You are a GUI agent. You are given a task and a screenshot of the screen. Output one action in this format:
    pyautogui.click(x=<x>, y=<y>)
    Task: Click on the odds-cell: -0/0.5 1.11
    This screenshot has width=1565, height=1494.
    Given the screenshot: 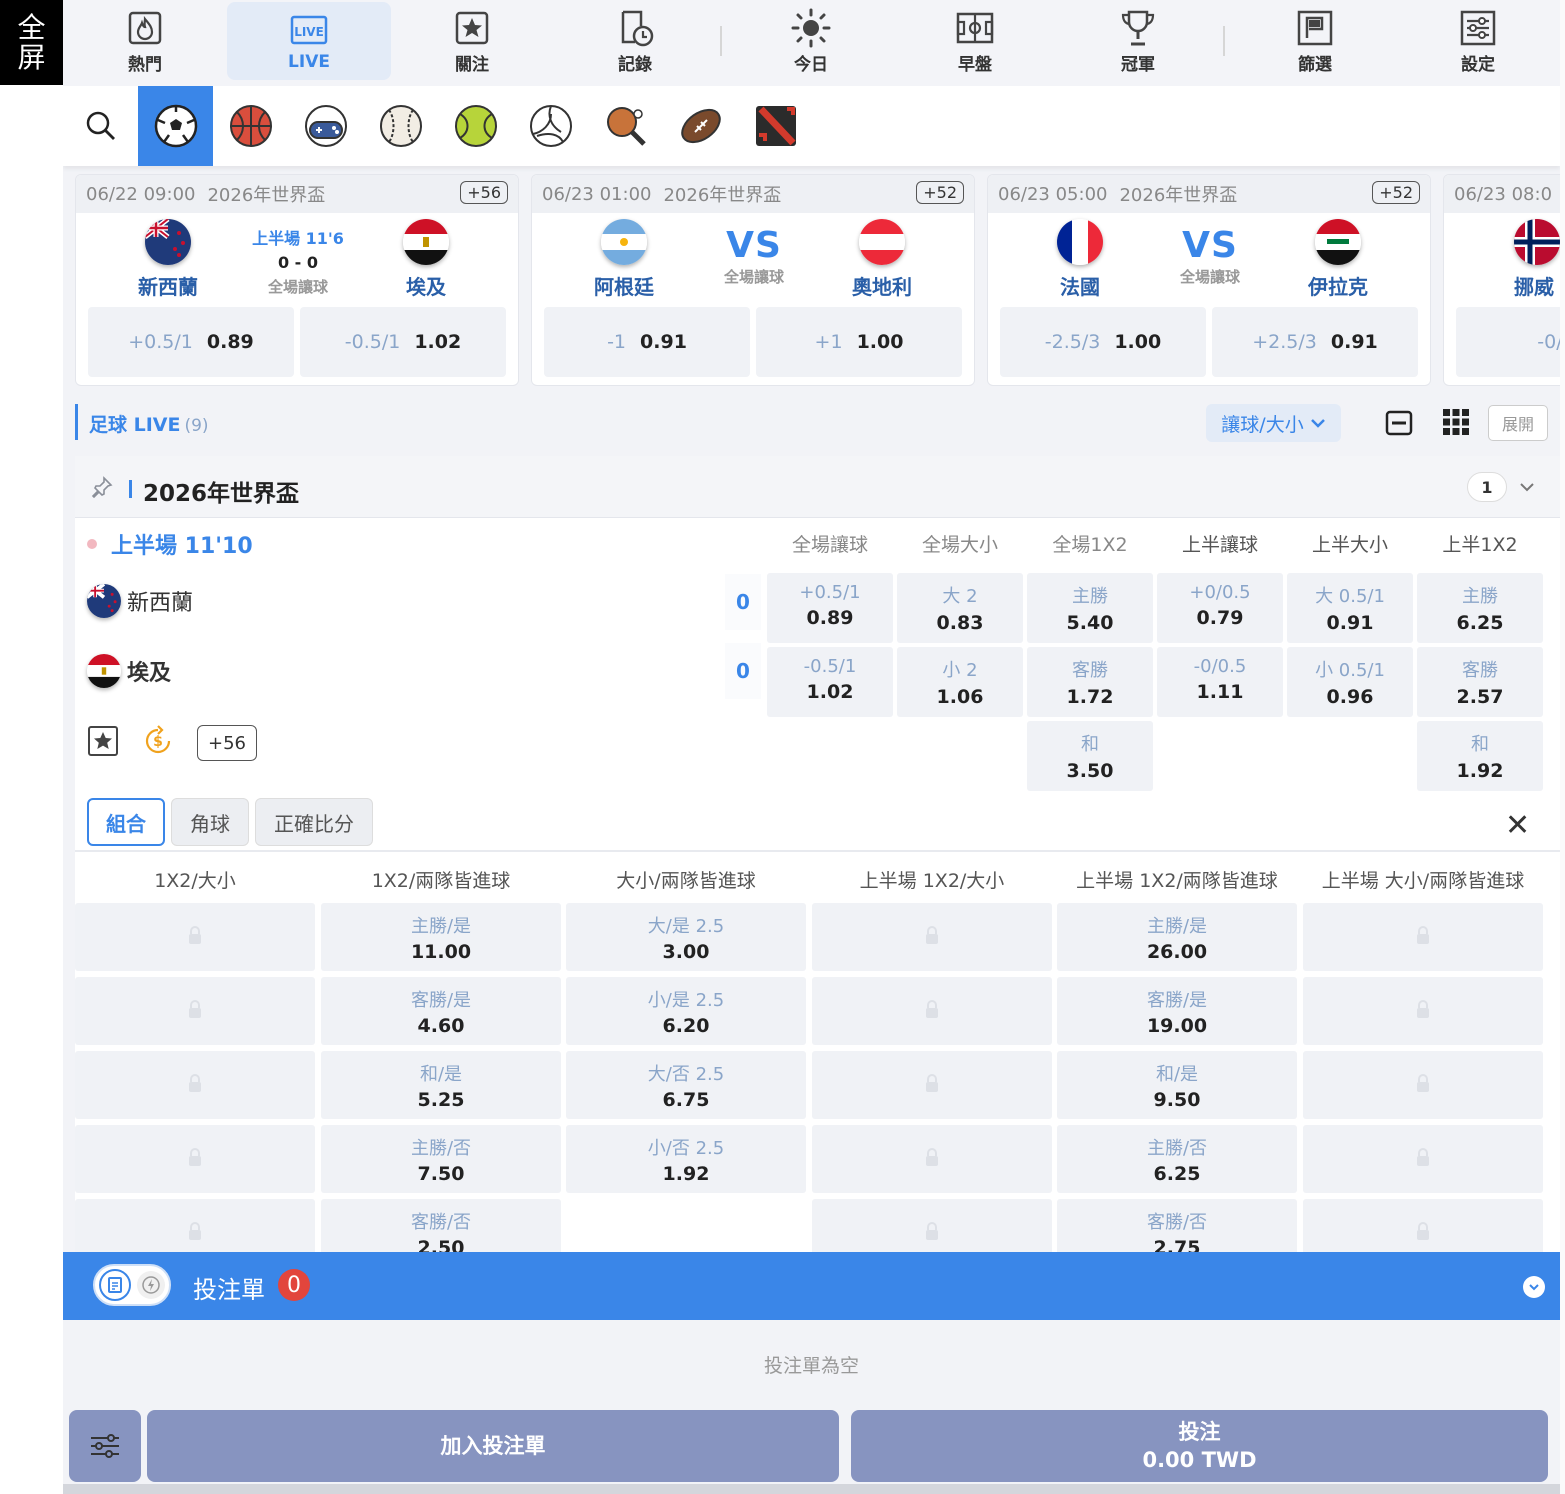 What is the action you would take?
    pyautogui.click(x=1220, y=682)
    